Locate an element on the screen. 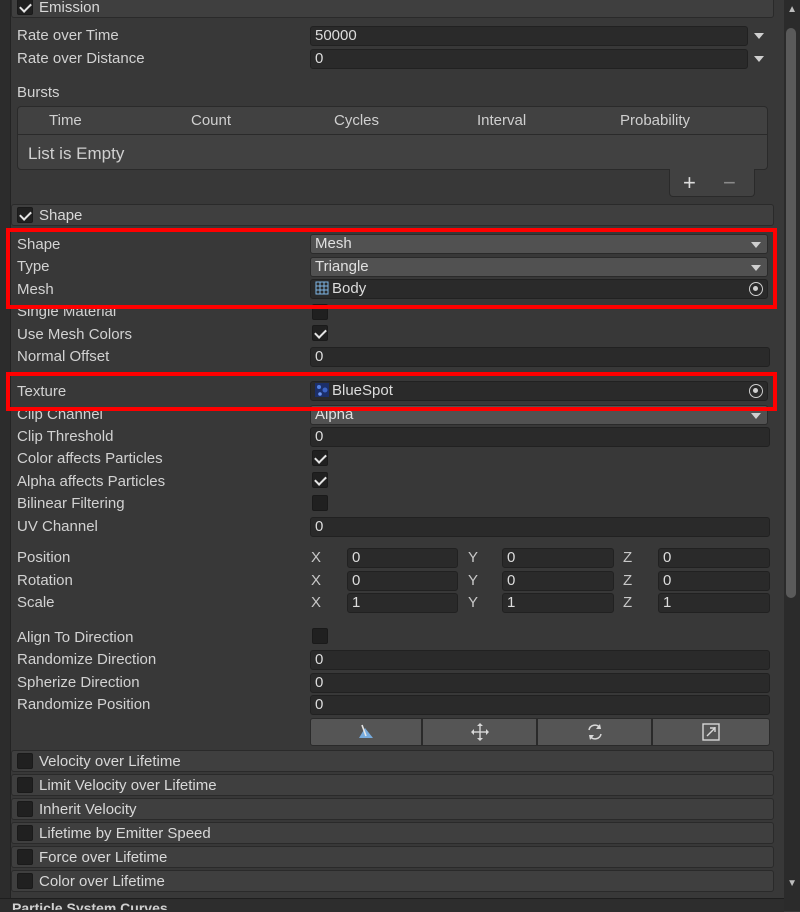 The image size is (800, 912). scale-x-field: 1 is located at coordinates (402, 603).